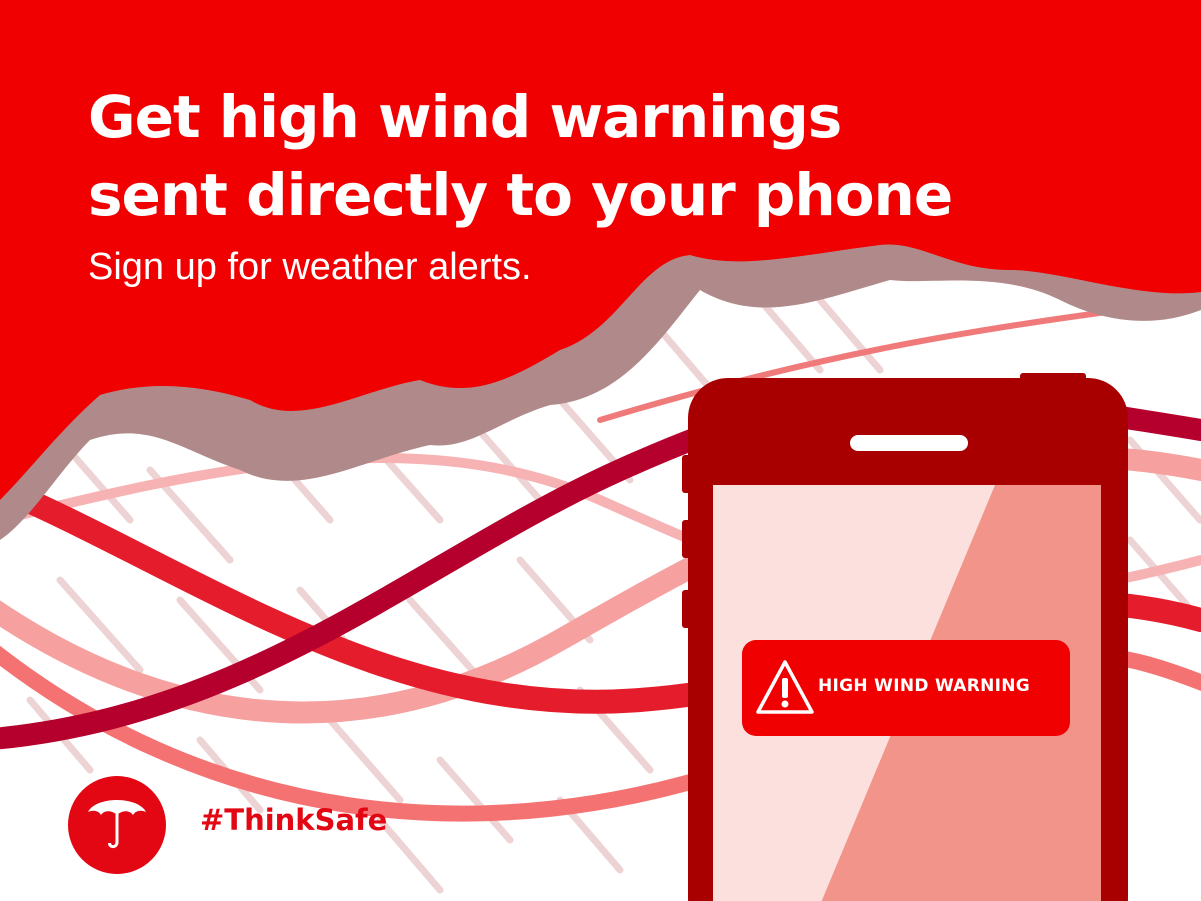  Describe the element at coordinates (924, 686) in the screenshot. I see `alert-label: HIGH WIND WARNING` at that location.